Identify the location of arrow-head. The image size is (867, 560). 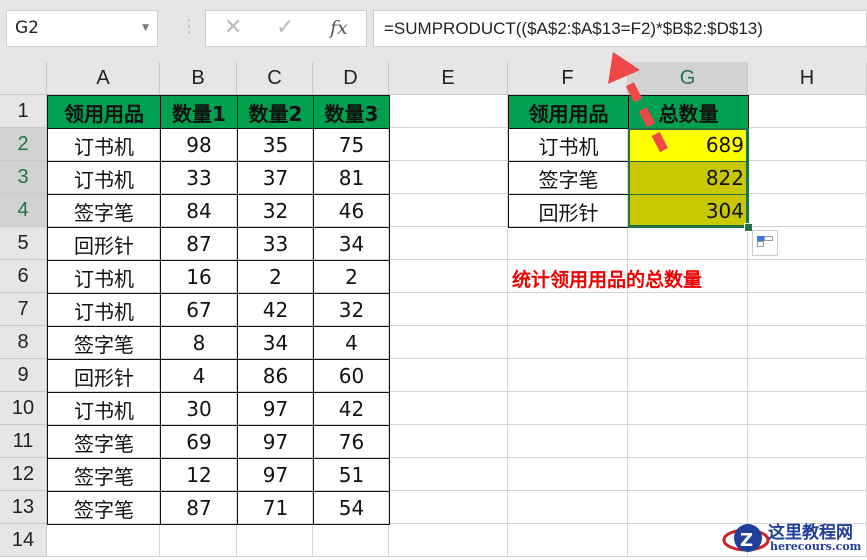
(624, 68).